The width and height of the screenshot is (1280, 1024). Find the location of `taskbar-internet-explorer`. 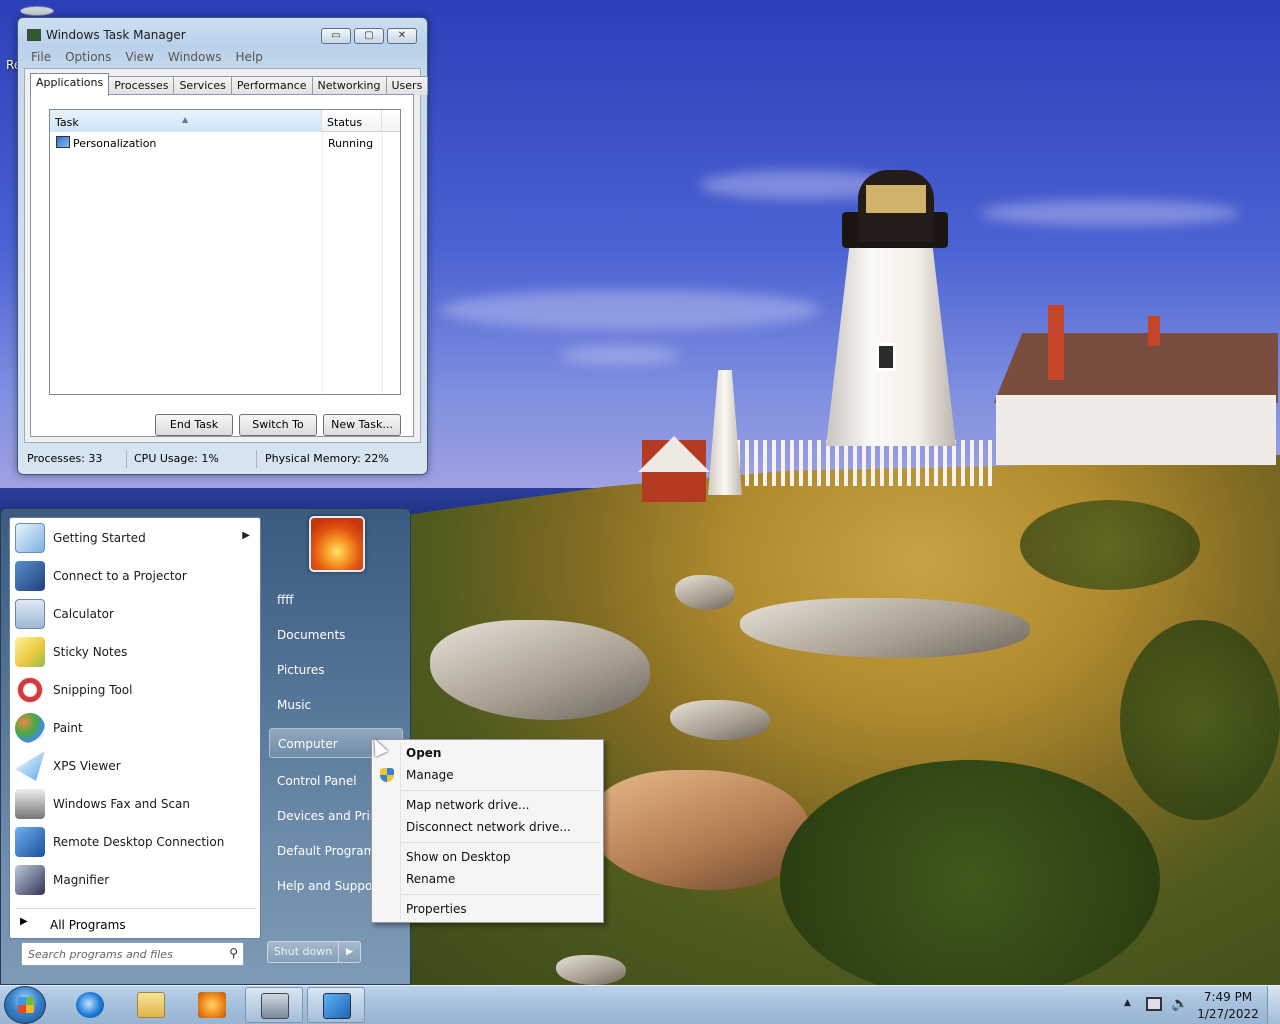

taskbar-internet-explorer is located at coordinates (90, 1005).